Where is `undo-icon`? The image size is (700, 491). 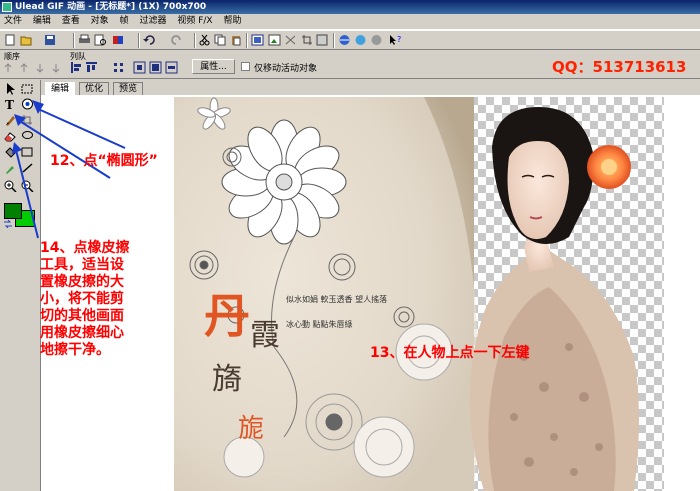 undo-icon is located at coordinates (149, 40).